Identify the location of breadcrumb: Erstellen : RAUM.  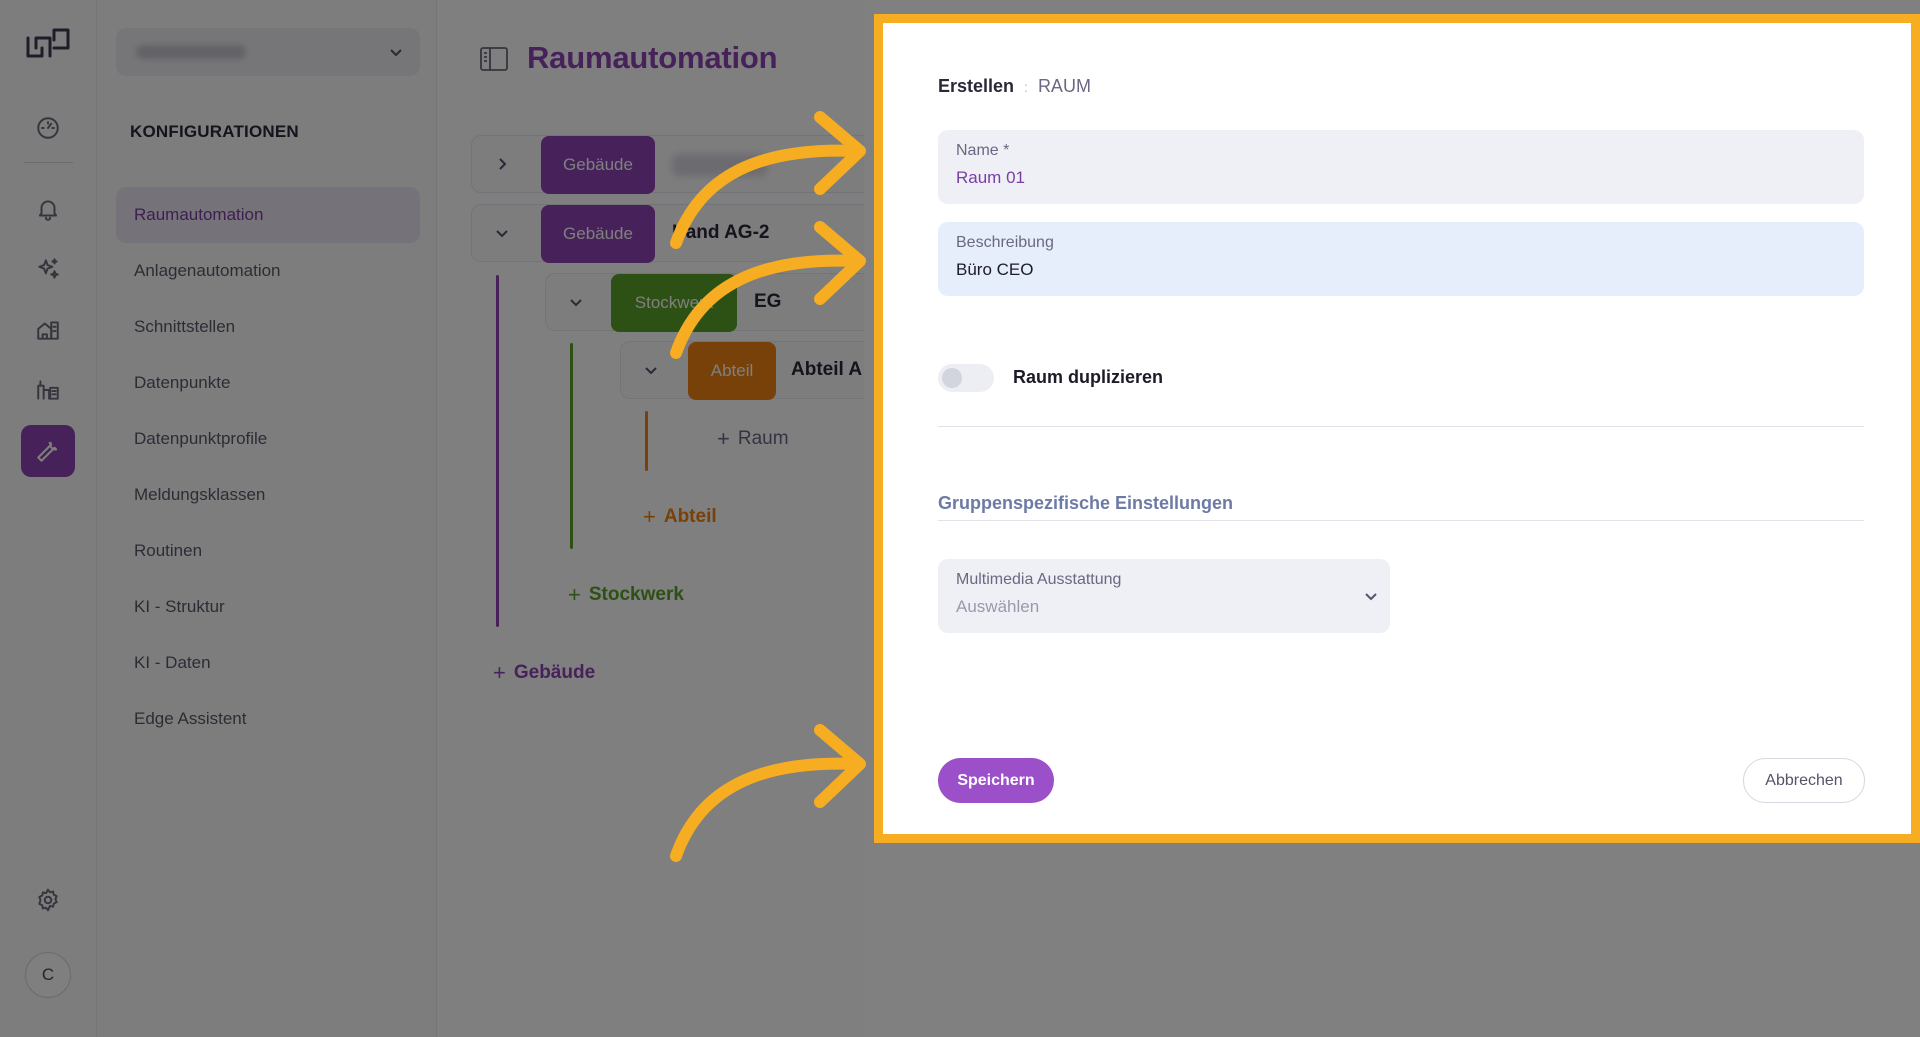
(1014, 86).